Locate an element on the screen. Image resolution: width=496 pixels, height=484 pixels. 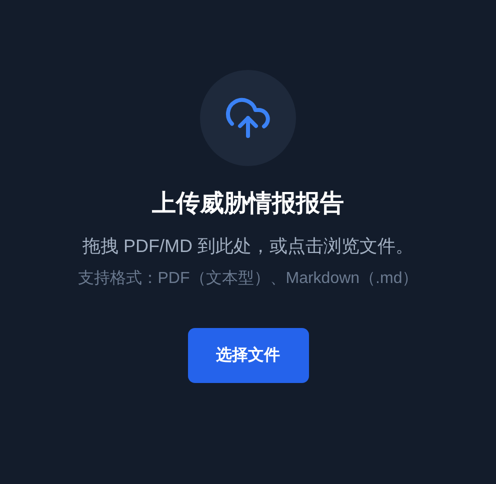
supported-formats: 支持格式：PDF（文本型）、Markdown（.md） is located at coordinates (248, 278).